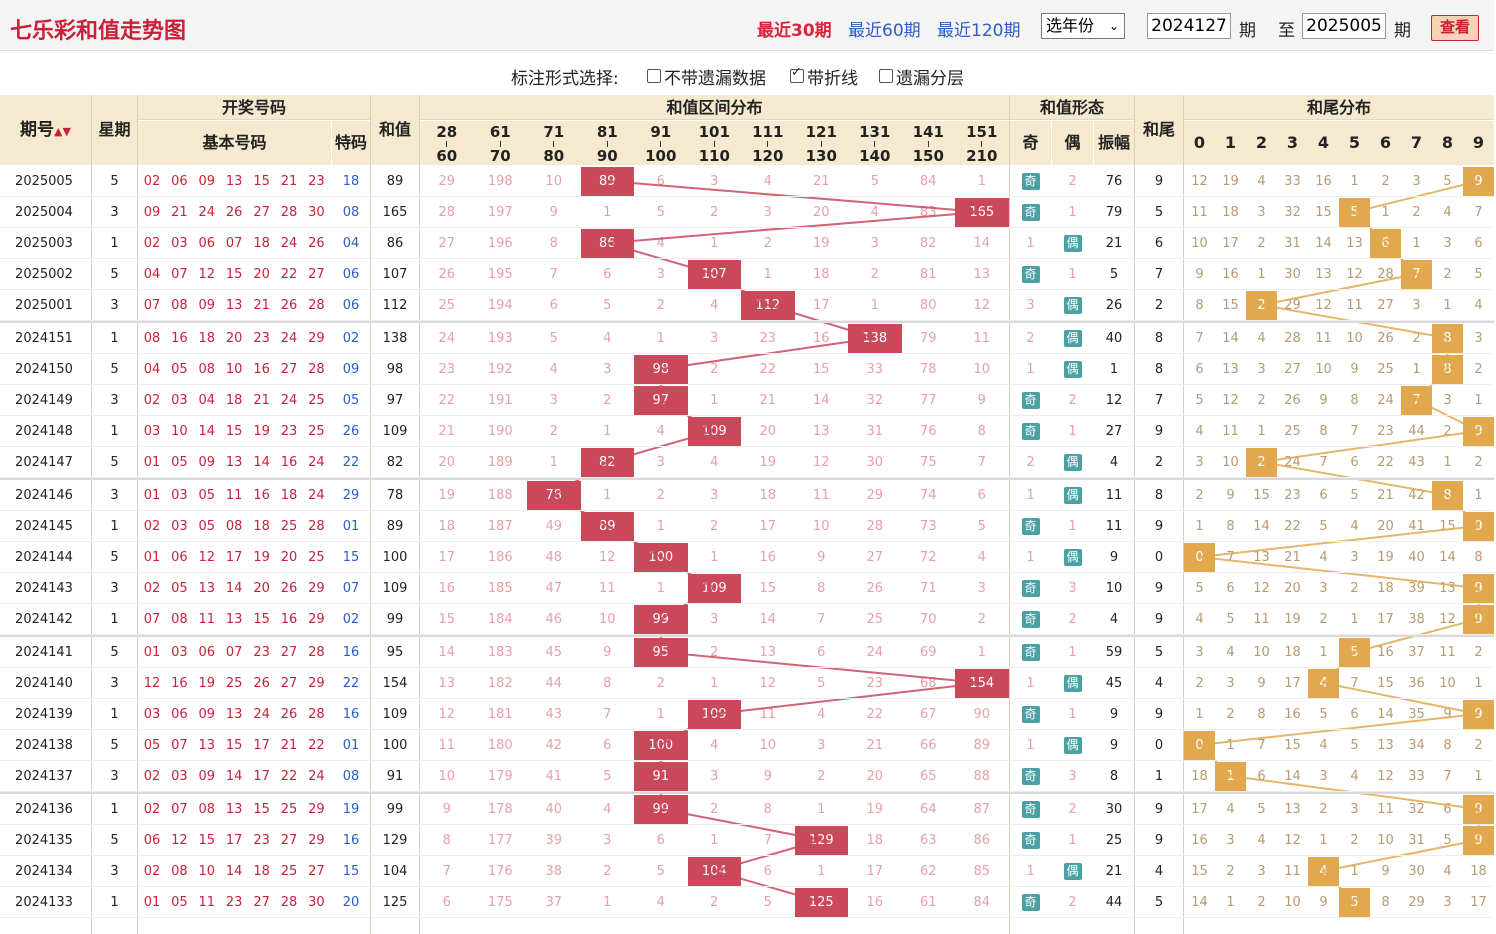  Describe the element at coordinates (1072, 871) in the screenshot. I see `even-badge: 偶` at that location.